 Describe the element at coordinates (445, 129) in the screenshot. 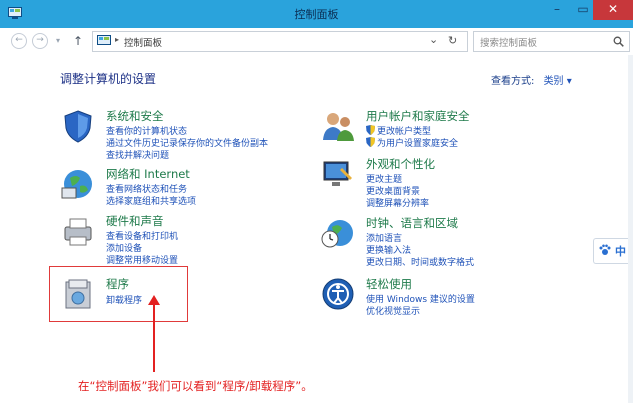

I see `category-user-accounts: 用户帐户和家庭安全 更改帐户类型 为用户设置家庭安全` at that location.